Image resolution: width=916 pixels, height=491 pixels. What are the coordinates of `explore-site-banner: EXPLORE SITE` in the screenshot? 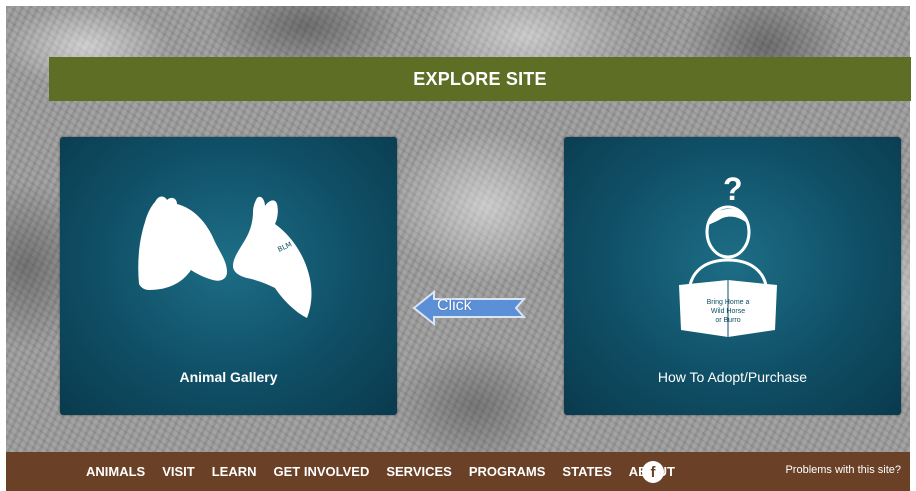 It's located at (480, 79).